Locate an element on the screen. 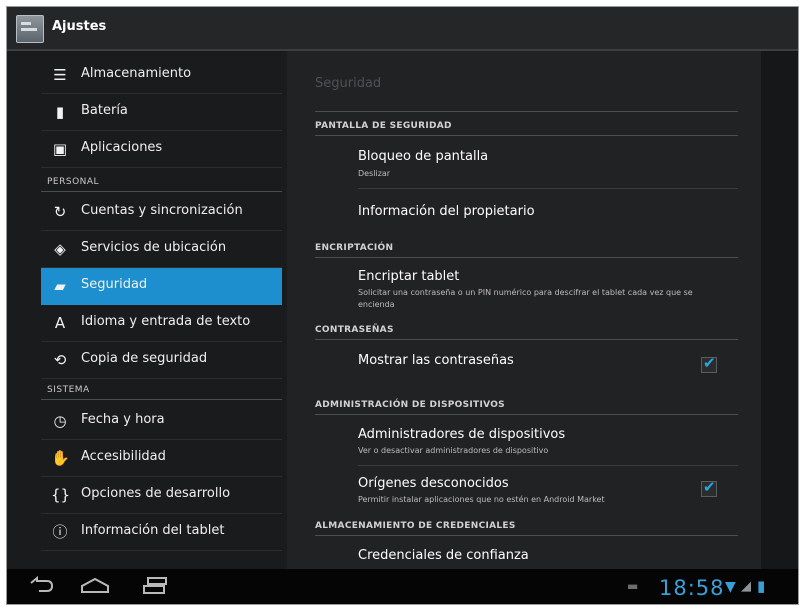 The image size is (803, 609). braces-icon: {} is located at coordinates (61, 495).